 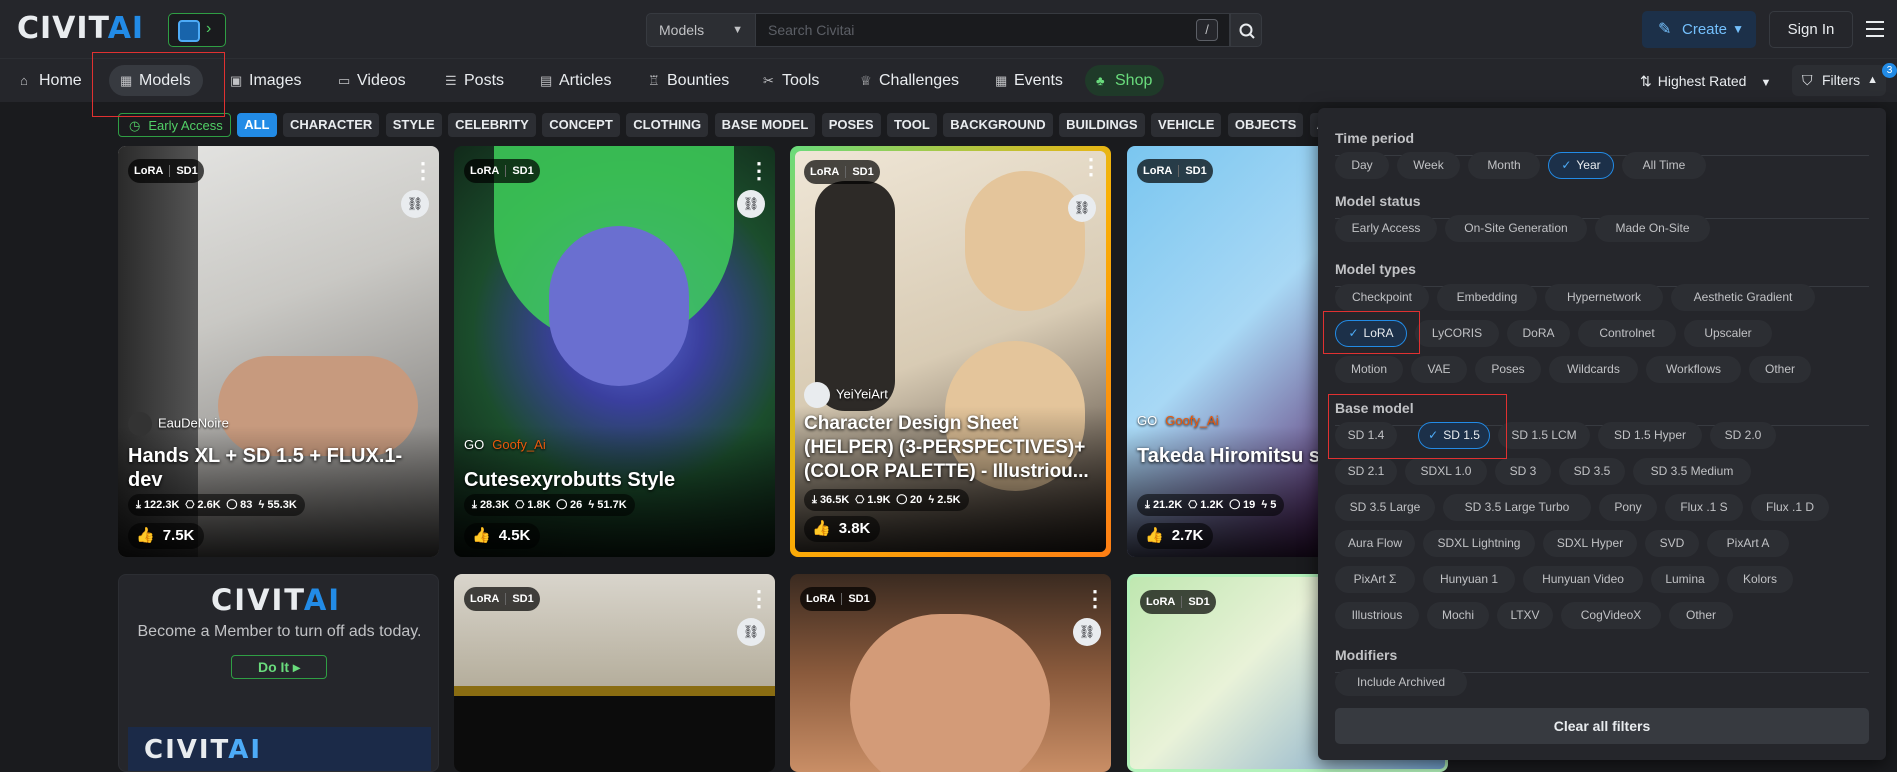 What do you see at coordinates (846, 395) in the screenshot?
I see `card-author: YeiYeiArt` at bounding box center [846, 395].